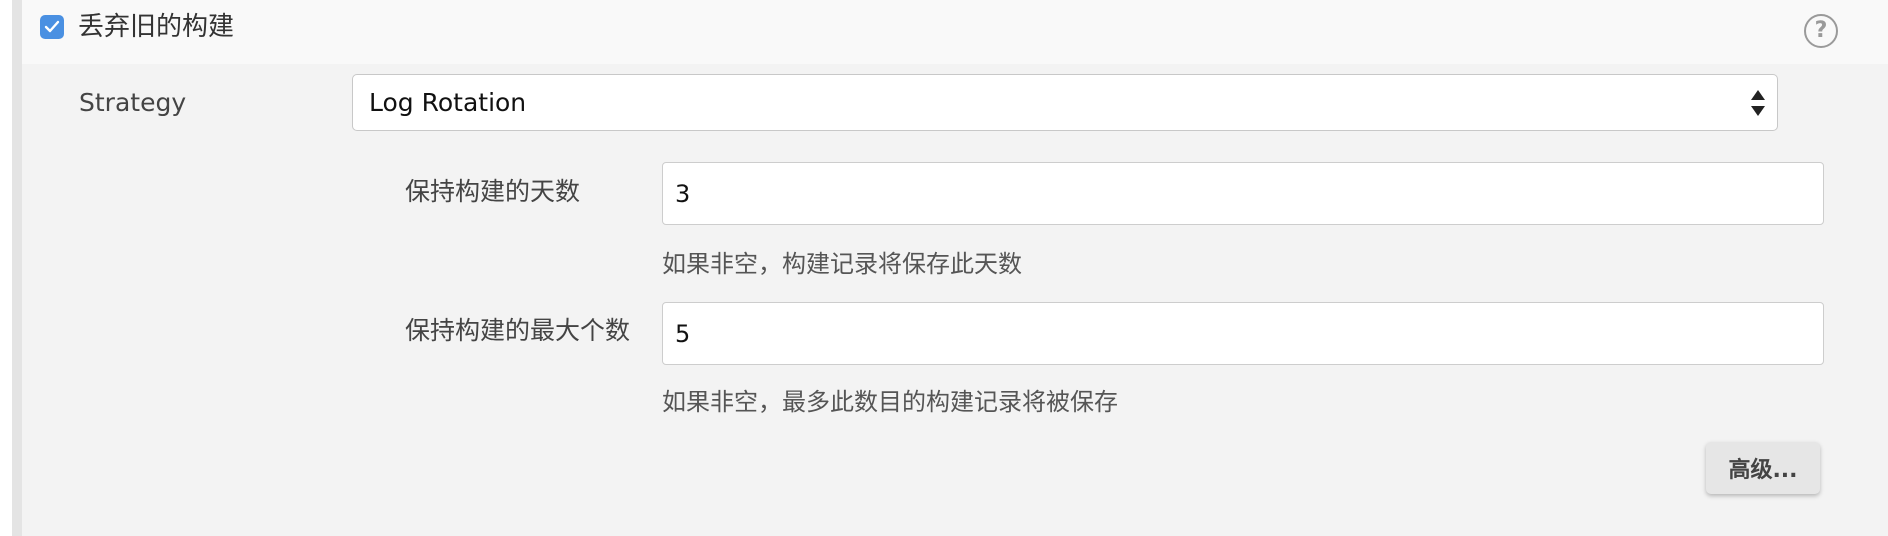  I want to click on discard-old-builds-label: 丢弃旧的构建, so click(156, 27).